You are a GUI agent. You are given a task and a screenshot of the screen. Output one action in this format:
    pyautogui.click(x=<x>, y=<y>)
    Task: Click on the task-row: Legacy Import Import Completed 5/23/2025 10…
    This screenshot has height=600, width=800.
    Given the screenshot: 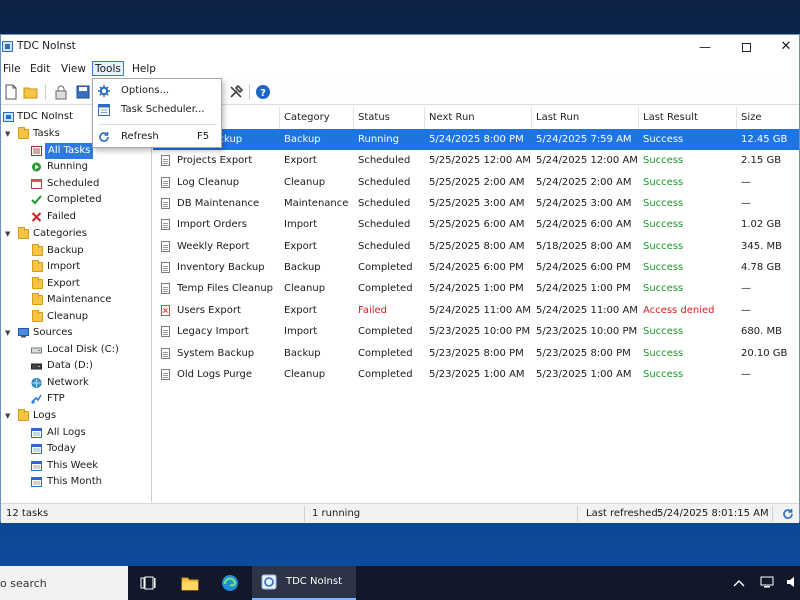 What is the action you would take?
    pyautogui.click(x=476, y=331)
    